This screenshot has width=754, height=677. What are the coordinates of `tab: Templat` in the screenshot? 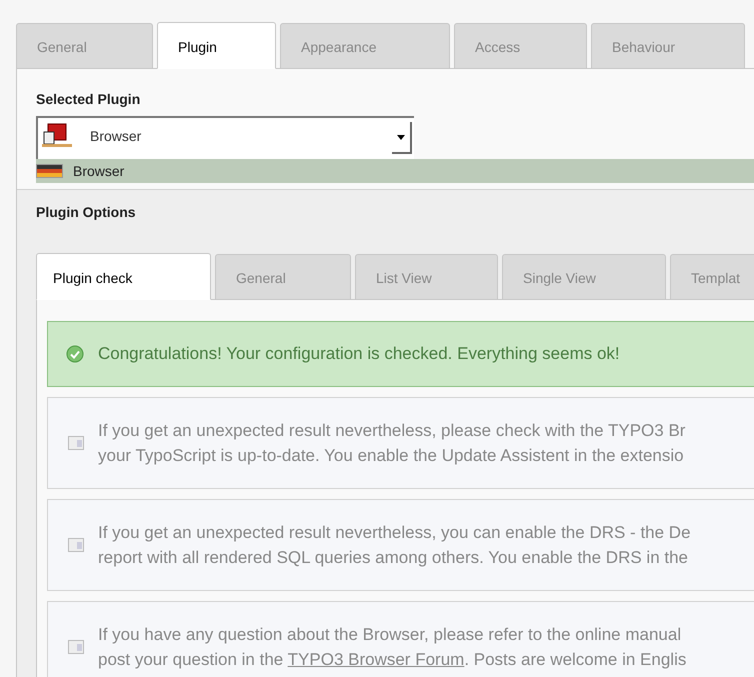 It's located at (712, 277).